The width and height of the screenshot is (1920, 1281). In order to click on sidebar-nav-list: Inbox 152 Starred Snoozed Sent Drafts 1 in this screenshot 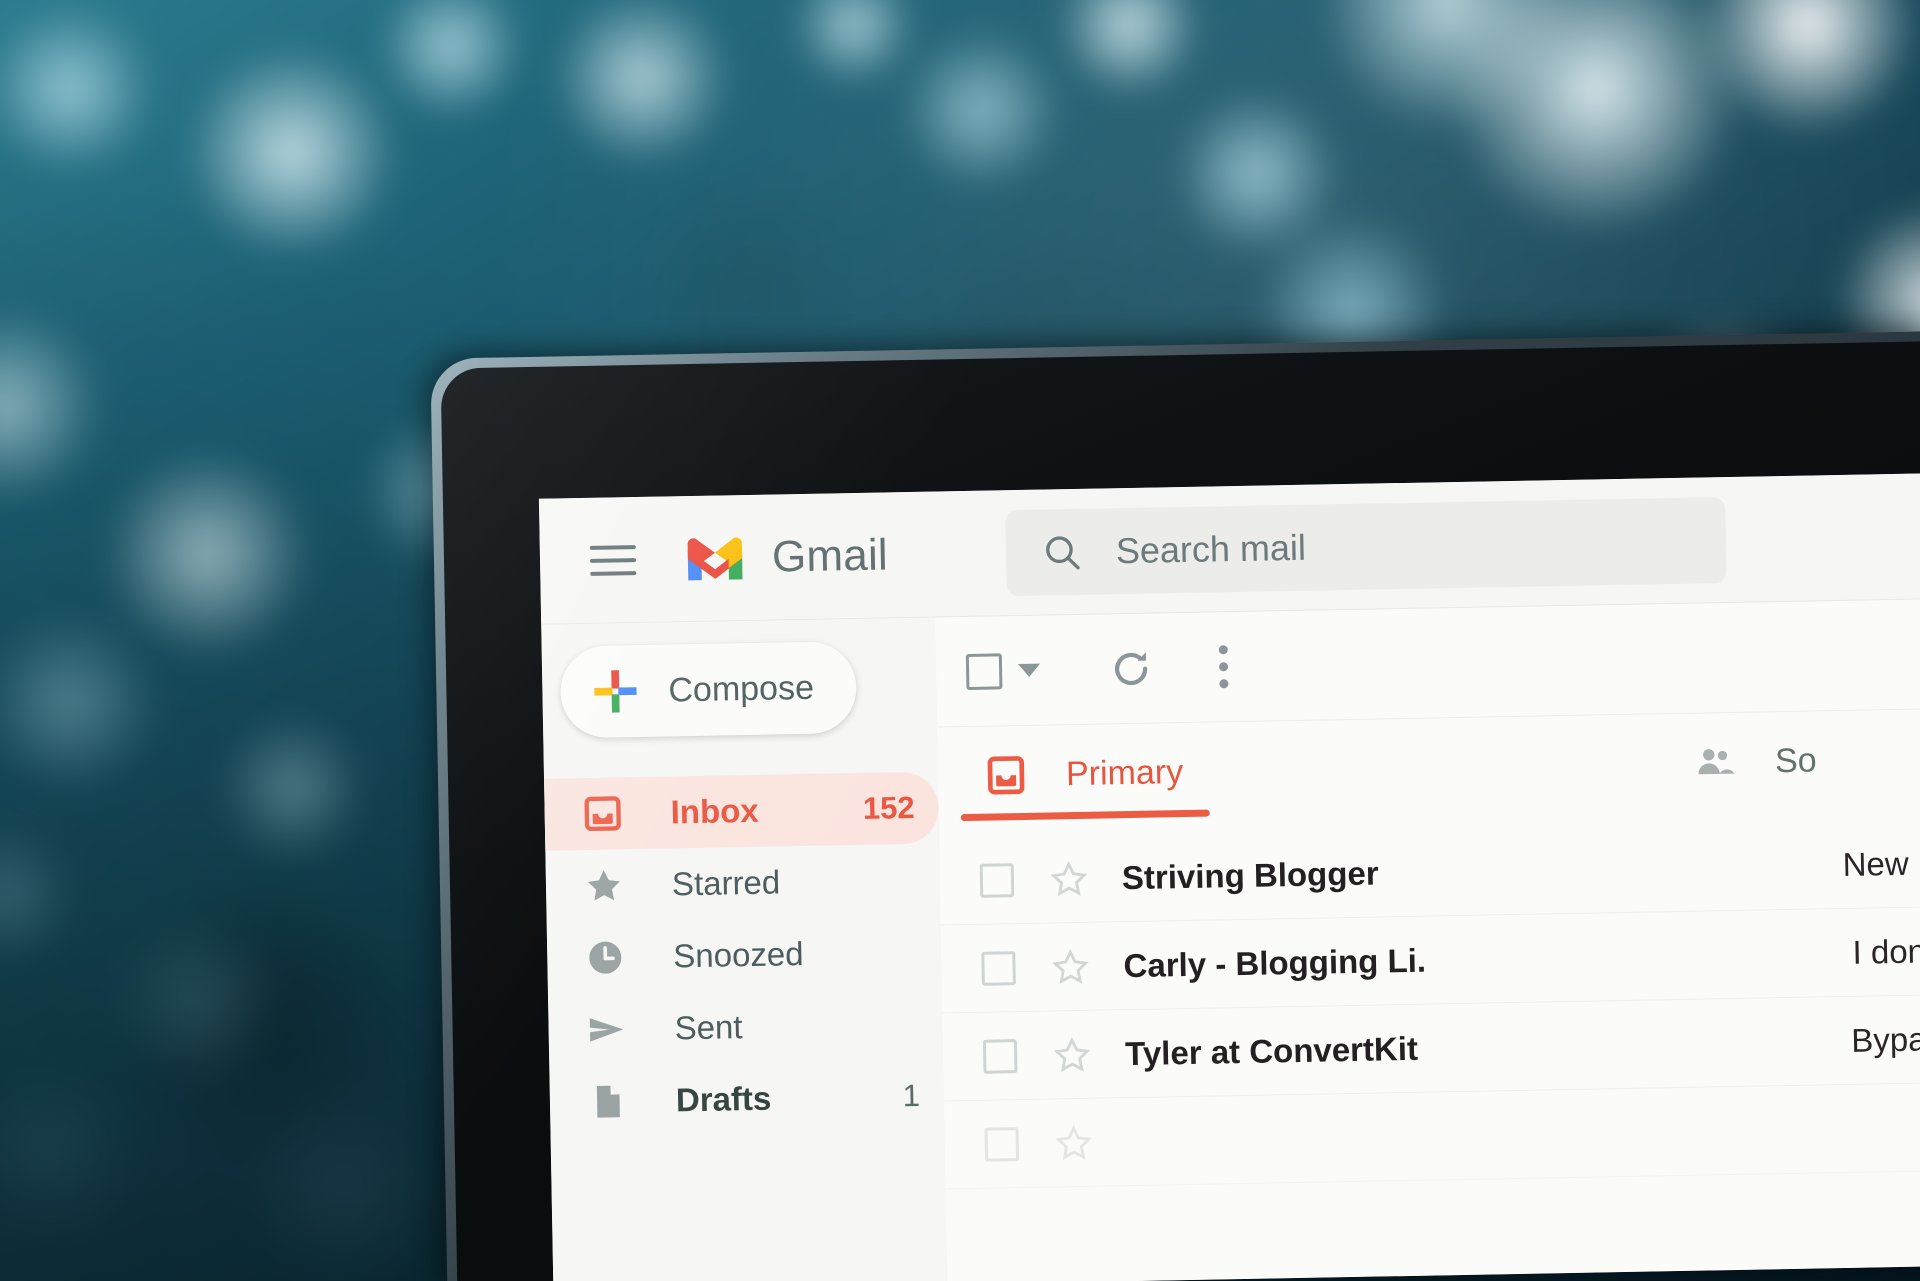, I will do `click(744, 955)`.